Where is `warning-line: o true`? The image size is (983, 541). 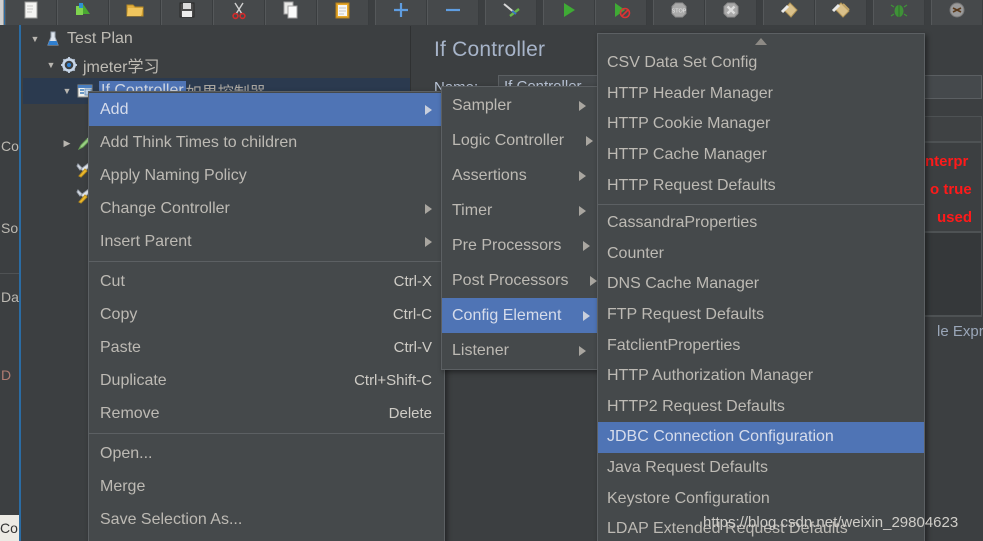 warning-line: o true is located at coordinates (951, 189).